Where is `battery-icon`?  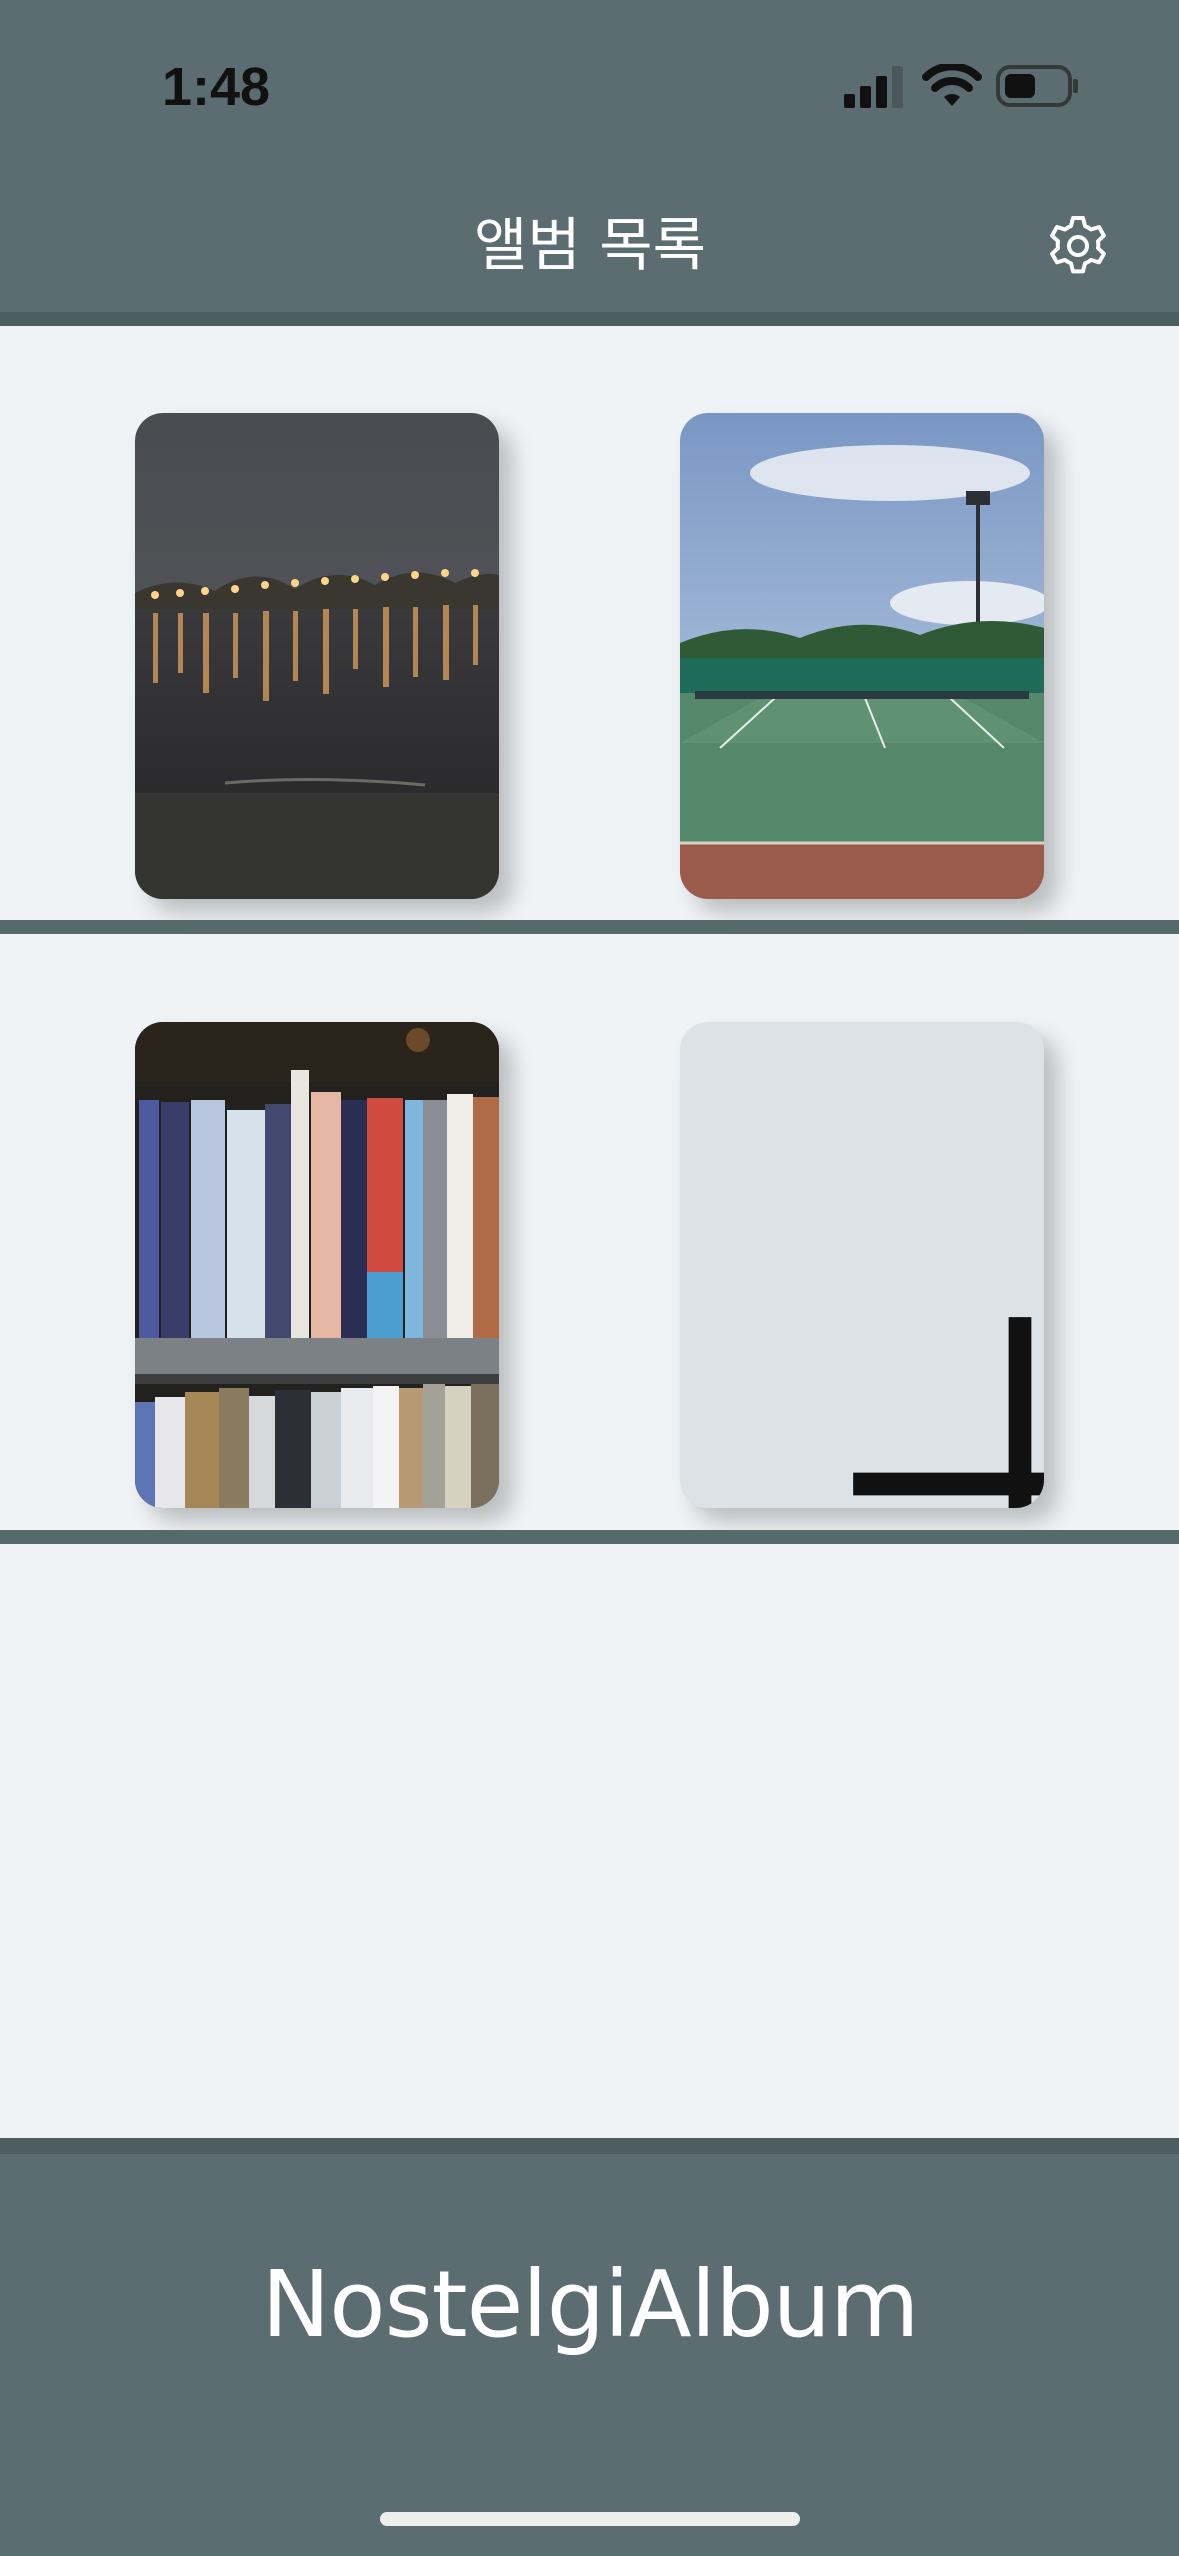
battery-icon is located at coordinates (1037, 86).